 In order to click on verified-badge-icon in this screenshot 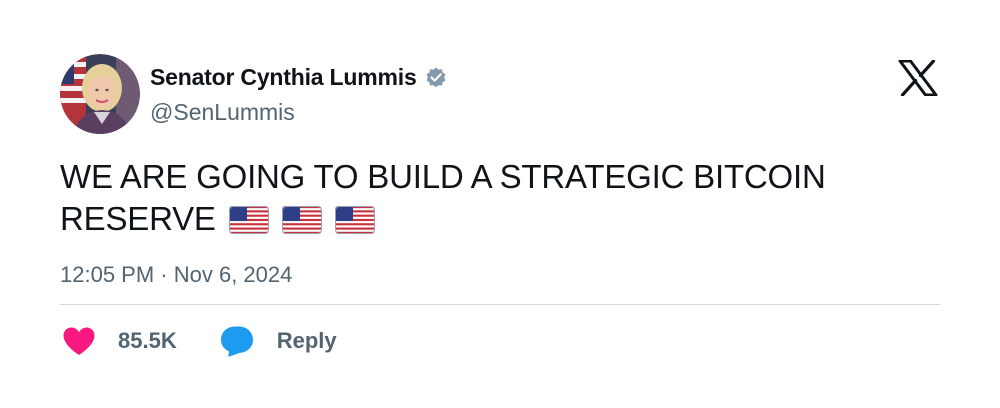, I will do `click(436, 78)`.